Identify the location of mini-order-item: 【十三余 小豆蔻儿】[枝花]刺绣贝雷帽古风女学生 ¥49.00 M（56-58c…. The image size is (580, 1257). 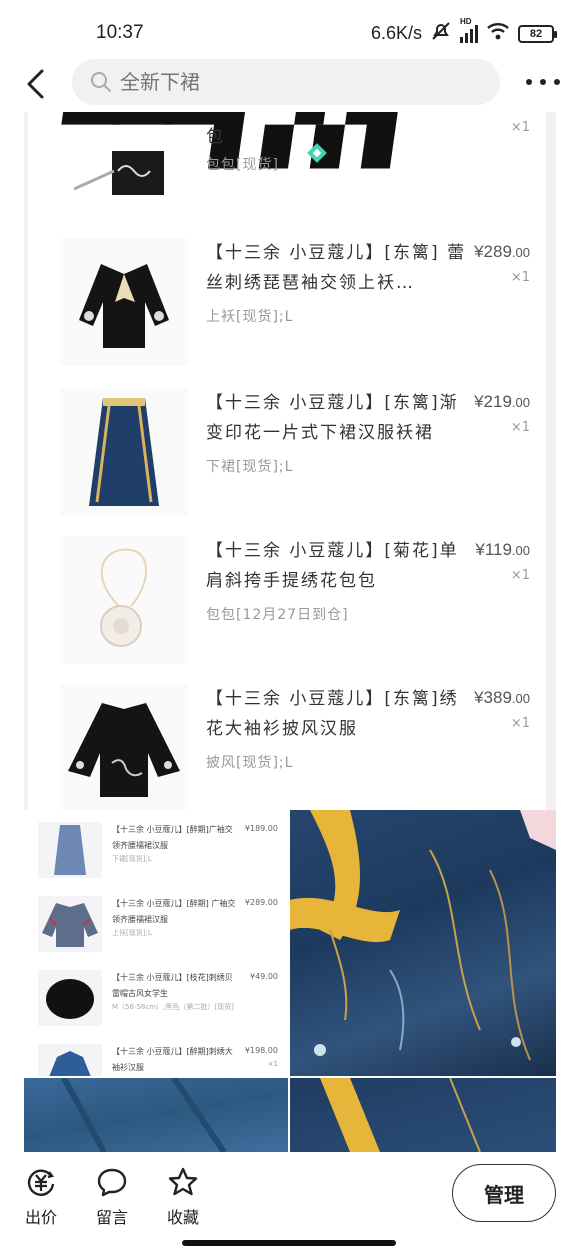
(160, 999).